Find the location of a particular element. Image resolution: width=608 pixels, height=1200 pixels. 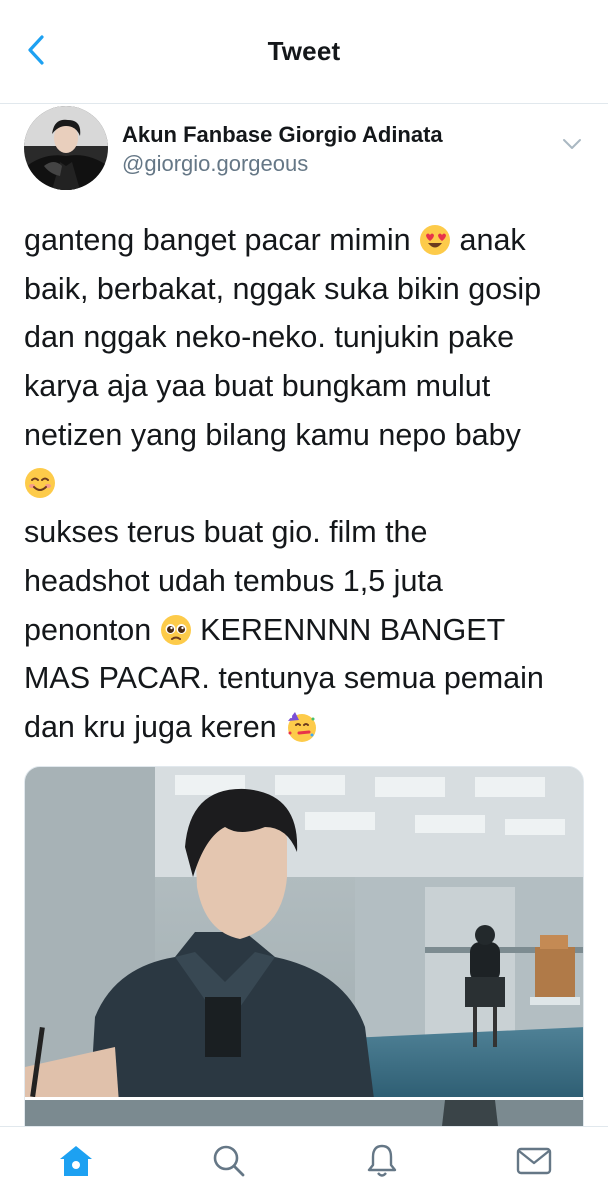

nav-bar: Tweet is located at coordinates (304, 52).